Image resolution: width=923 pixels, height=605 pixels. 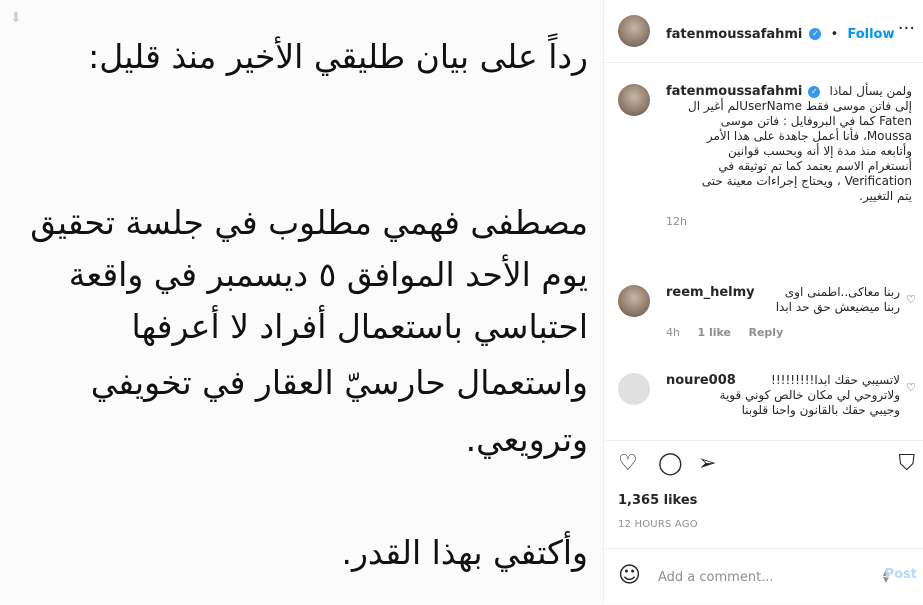 I want to click on post-header: fatenmoussafahmi ✓ • Follow ···, so click(x=763, y=31).